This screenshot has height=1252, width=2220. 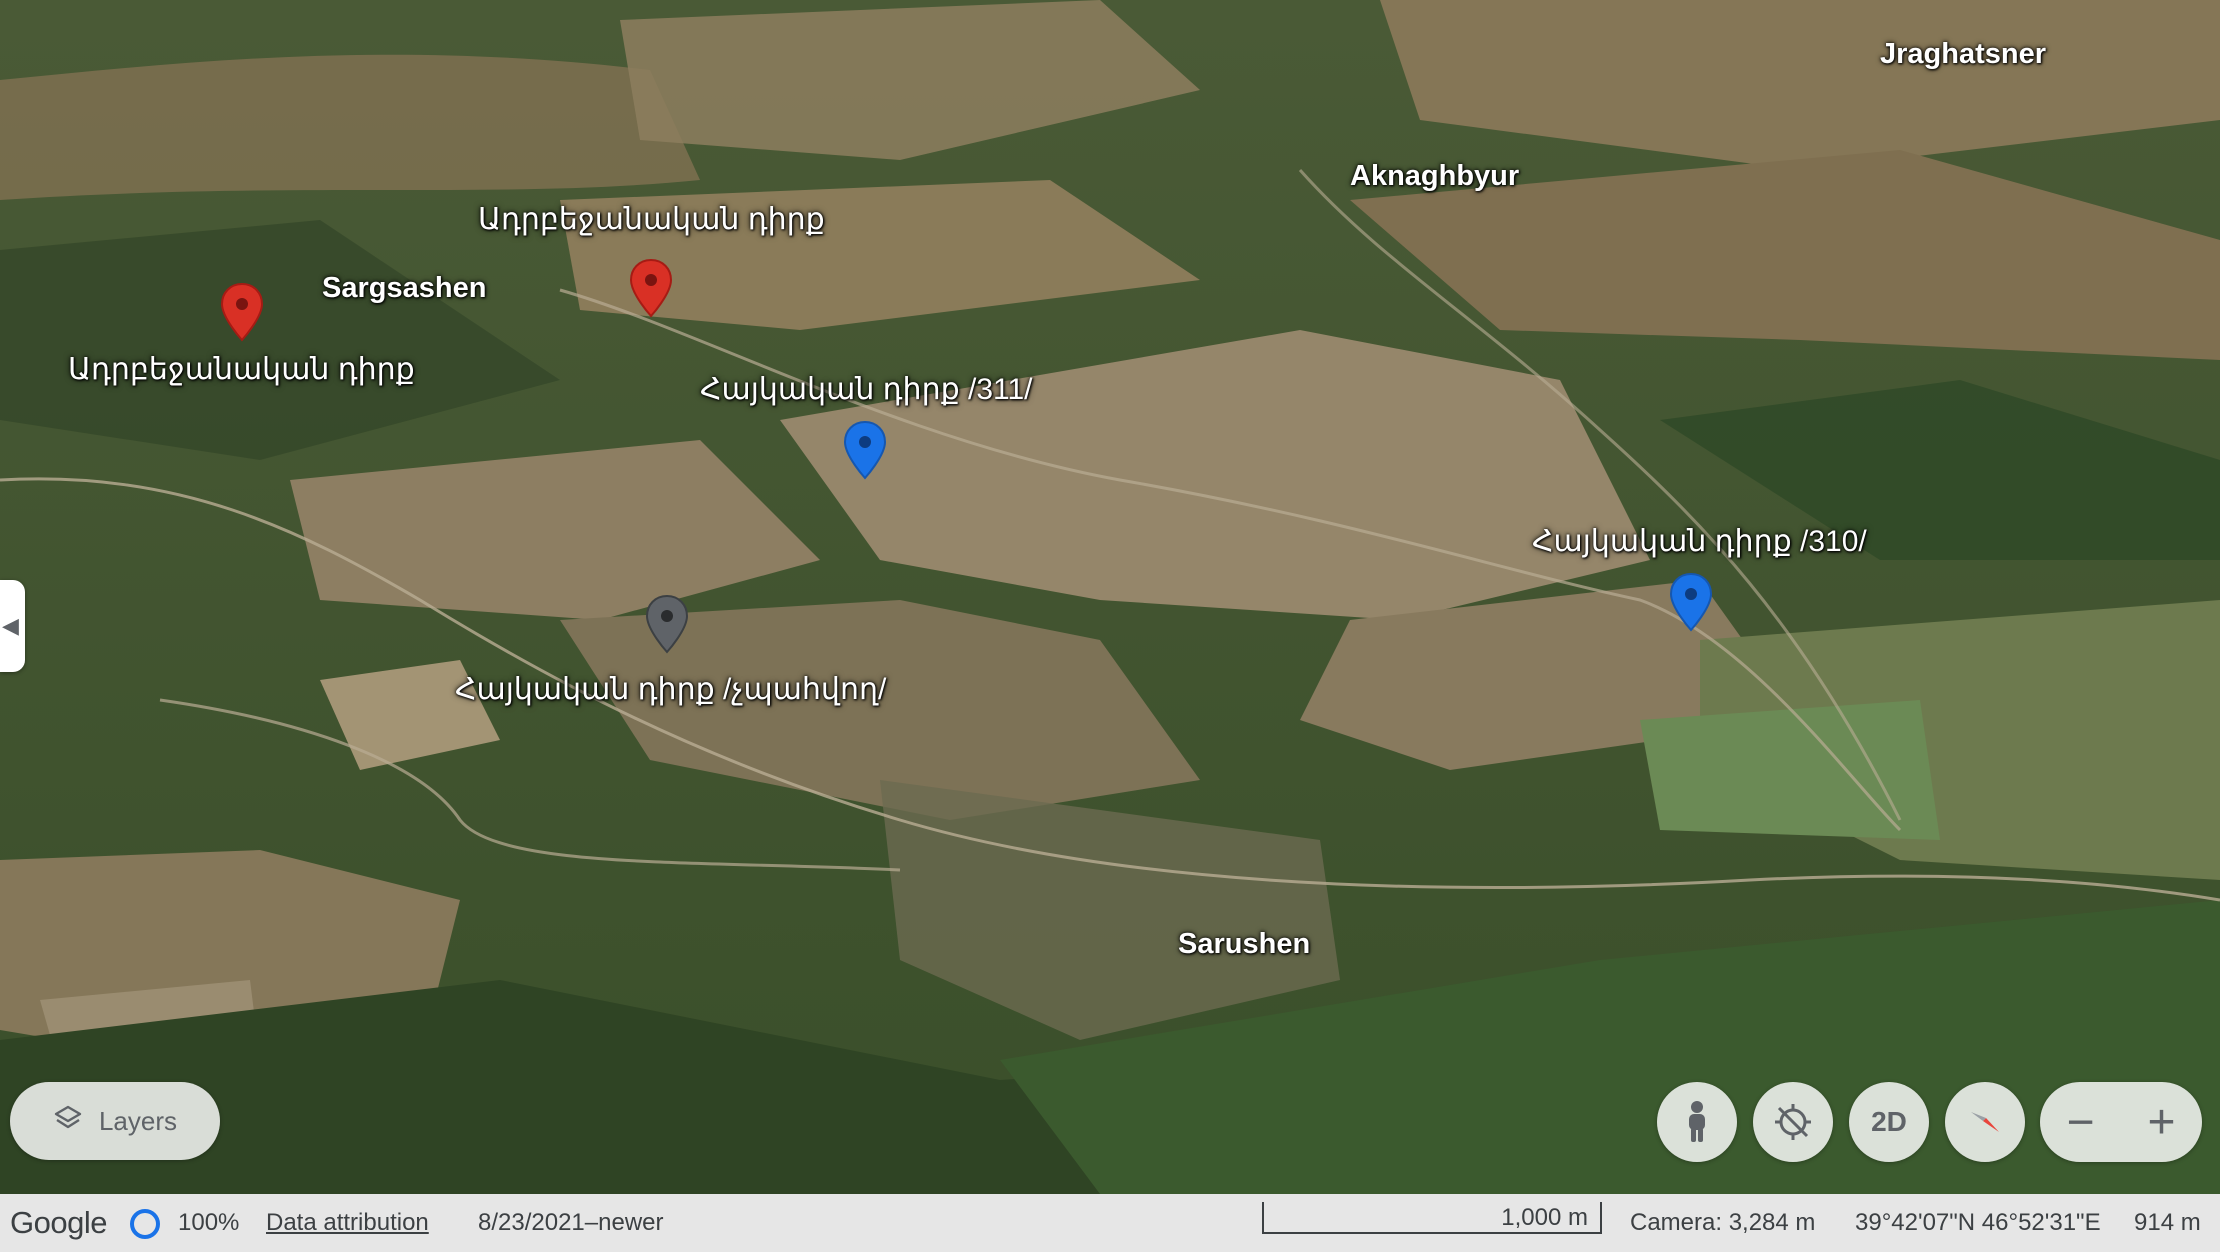 I want to click on zoom-controls: − +, so click(x=2121, y=1122).